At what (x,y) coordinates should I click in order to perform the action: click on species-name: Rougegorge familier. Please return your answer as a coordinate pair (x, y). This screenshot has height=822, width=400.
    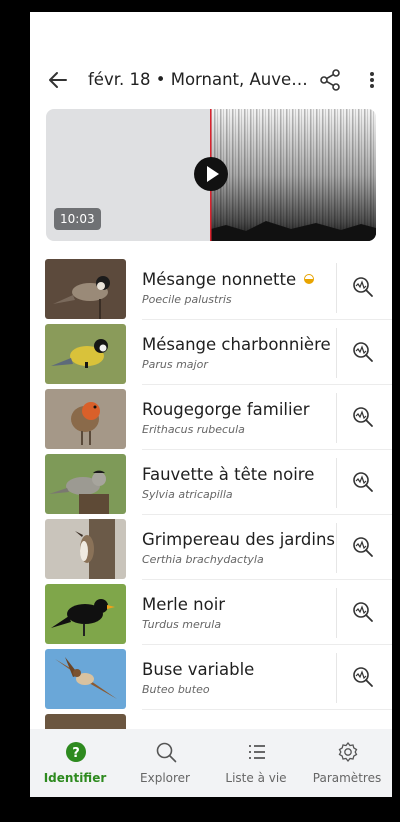
    Looking at the image, I should click on (226, 409).